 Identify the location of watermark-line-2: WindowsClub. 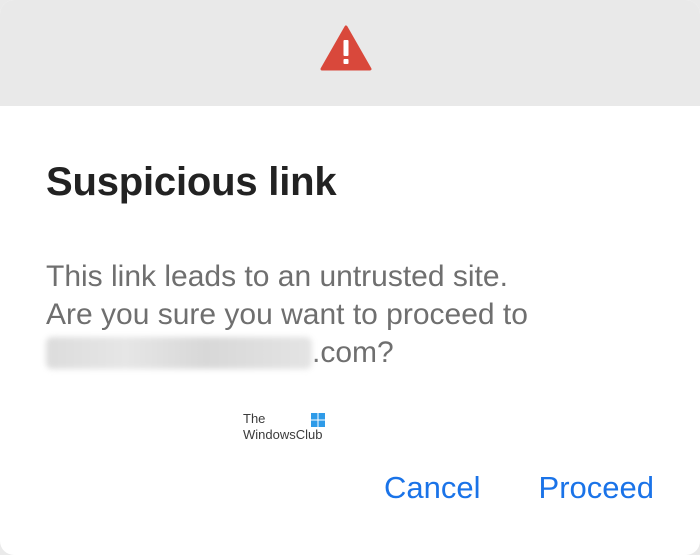
(283, 434).